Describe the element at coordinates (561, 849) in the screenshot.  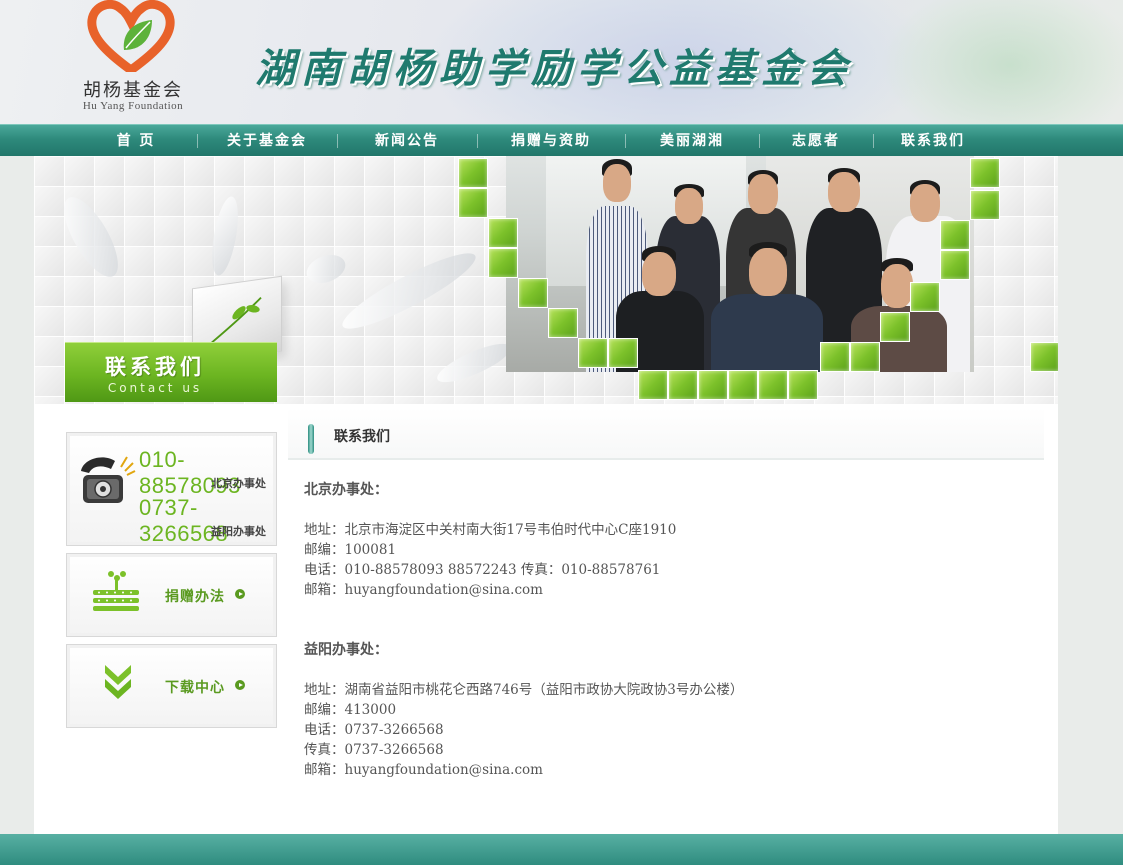
I see `site-footer` at that location.